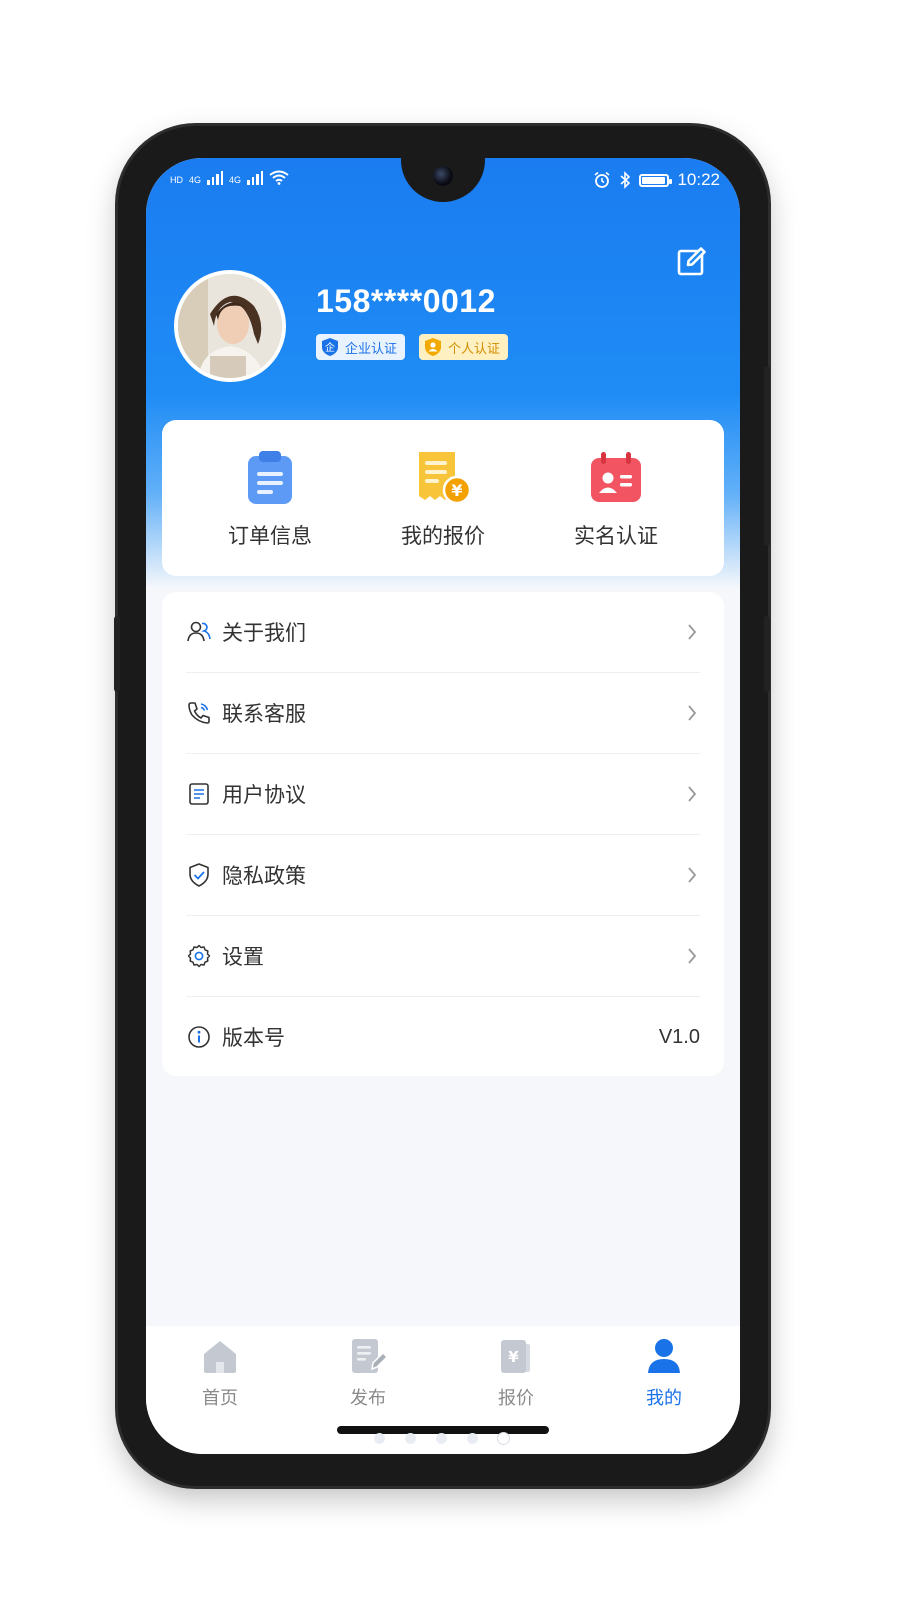  I want to click on quick-action-label: 订单信息, so click(270, 536).